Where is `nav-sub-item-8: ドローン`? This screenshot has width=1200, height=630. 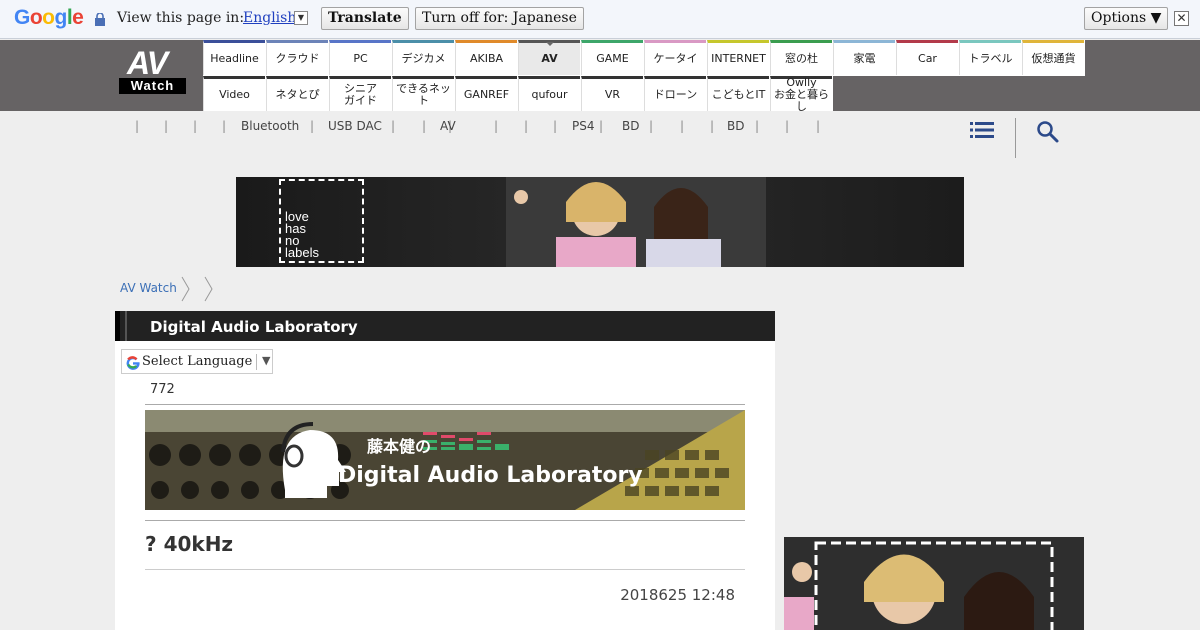 nav-sub-item-8: ドローン is located at coordinates (675, 93).